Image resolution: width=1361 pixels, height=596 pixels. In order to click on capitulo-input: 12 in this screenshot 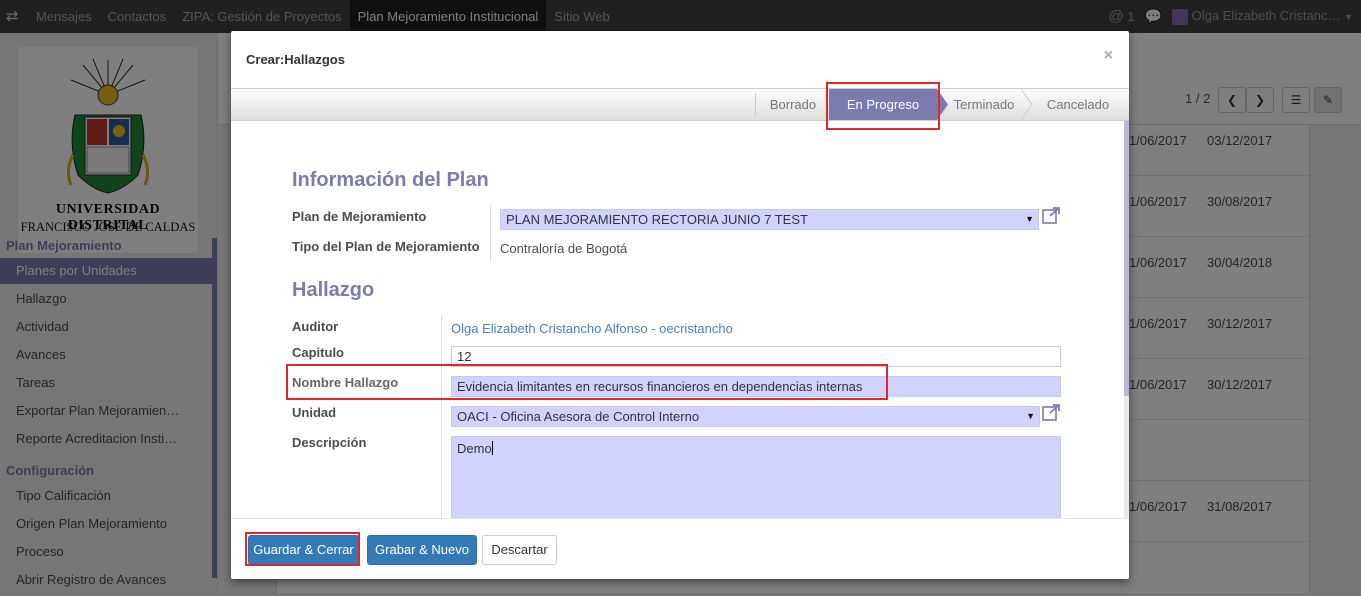, I will do `click(756, 356)`.